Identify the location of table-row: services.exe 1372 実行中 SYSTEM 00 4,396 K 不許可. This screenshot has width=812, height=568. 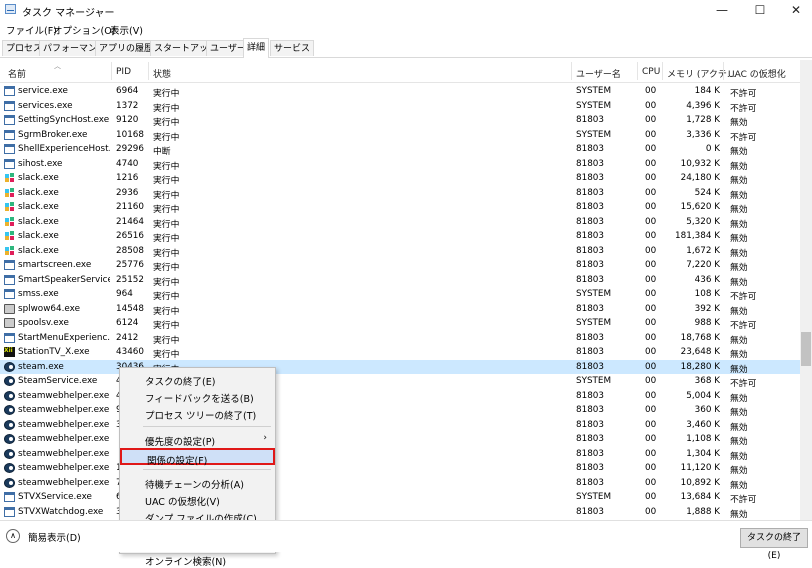
(400, 106).